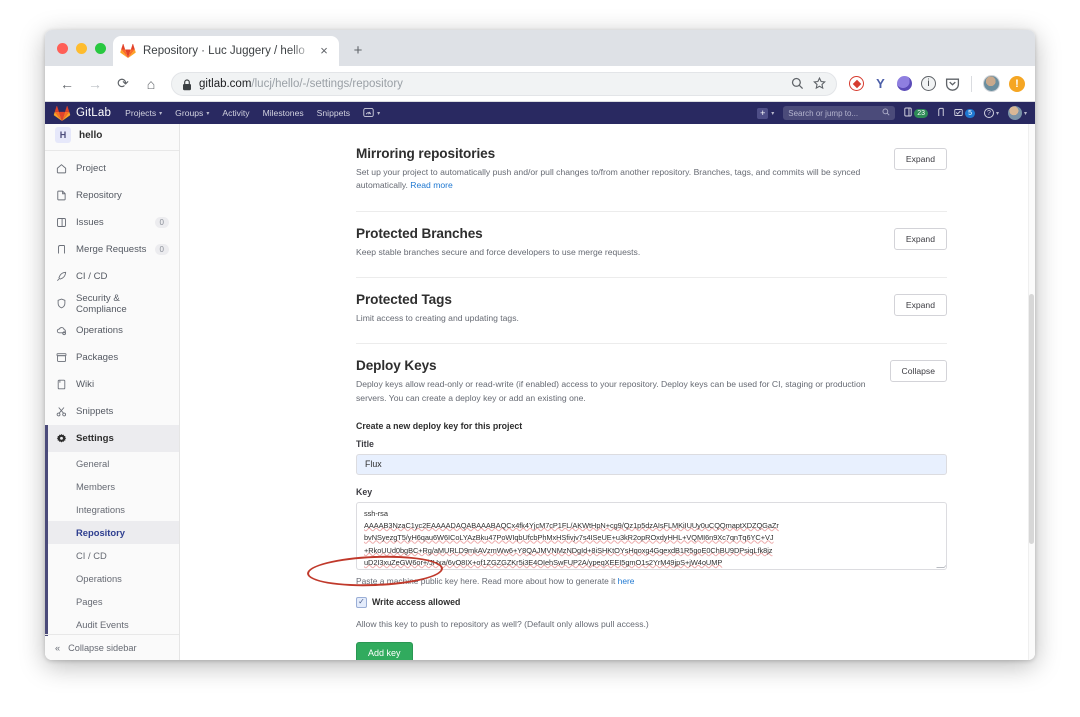 Image resolution: width=1080 pixels, height=717 pixels. What do you see at coordinates (651, 602) in the screenshot?
I see `write-access-row: ✓ Write access allowed` at bounding box center [651, 602].